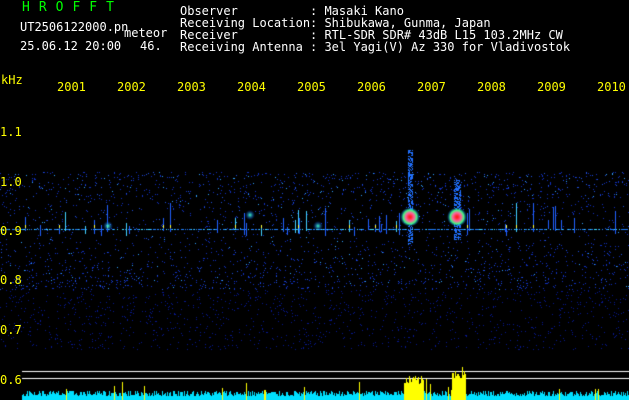 The image size is (629, 400). Describe the element at coordinates (12, 80) in the screenshot. I see `axis-unit-label: kHz` at that location.